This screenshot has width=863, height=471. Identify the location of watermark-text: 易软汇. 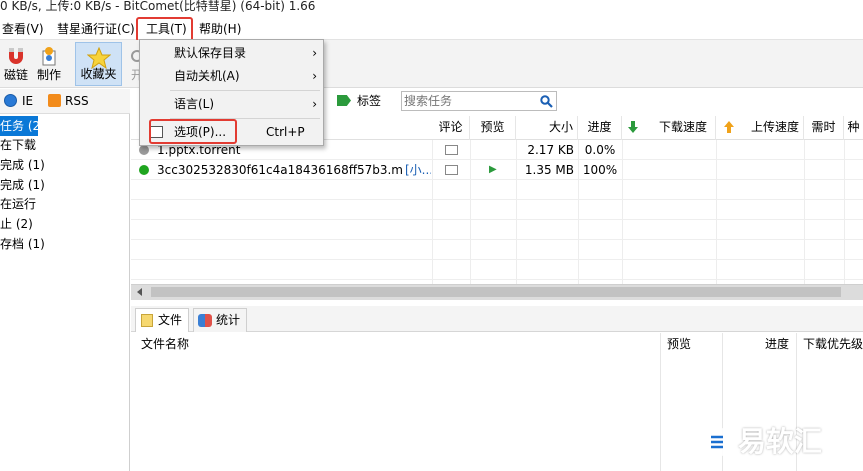
(780, 441).